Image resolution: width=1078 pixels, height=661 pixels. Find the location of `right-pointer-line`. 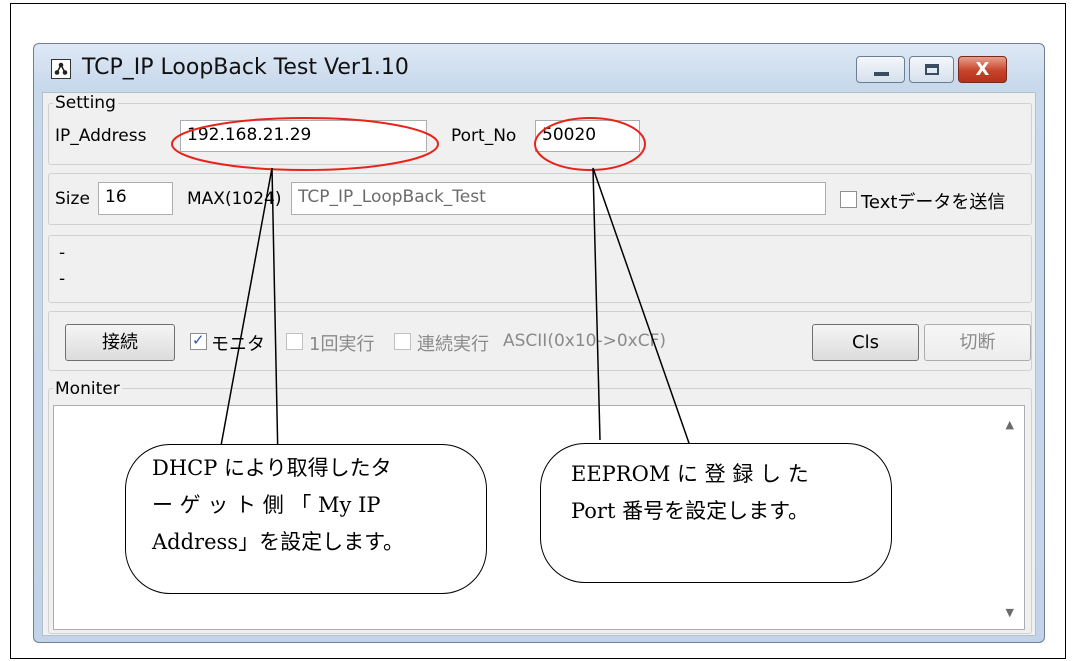

right-pointer-line is located at coordinates (641, 307).